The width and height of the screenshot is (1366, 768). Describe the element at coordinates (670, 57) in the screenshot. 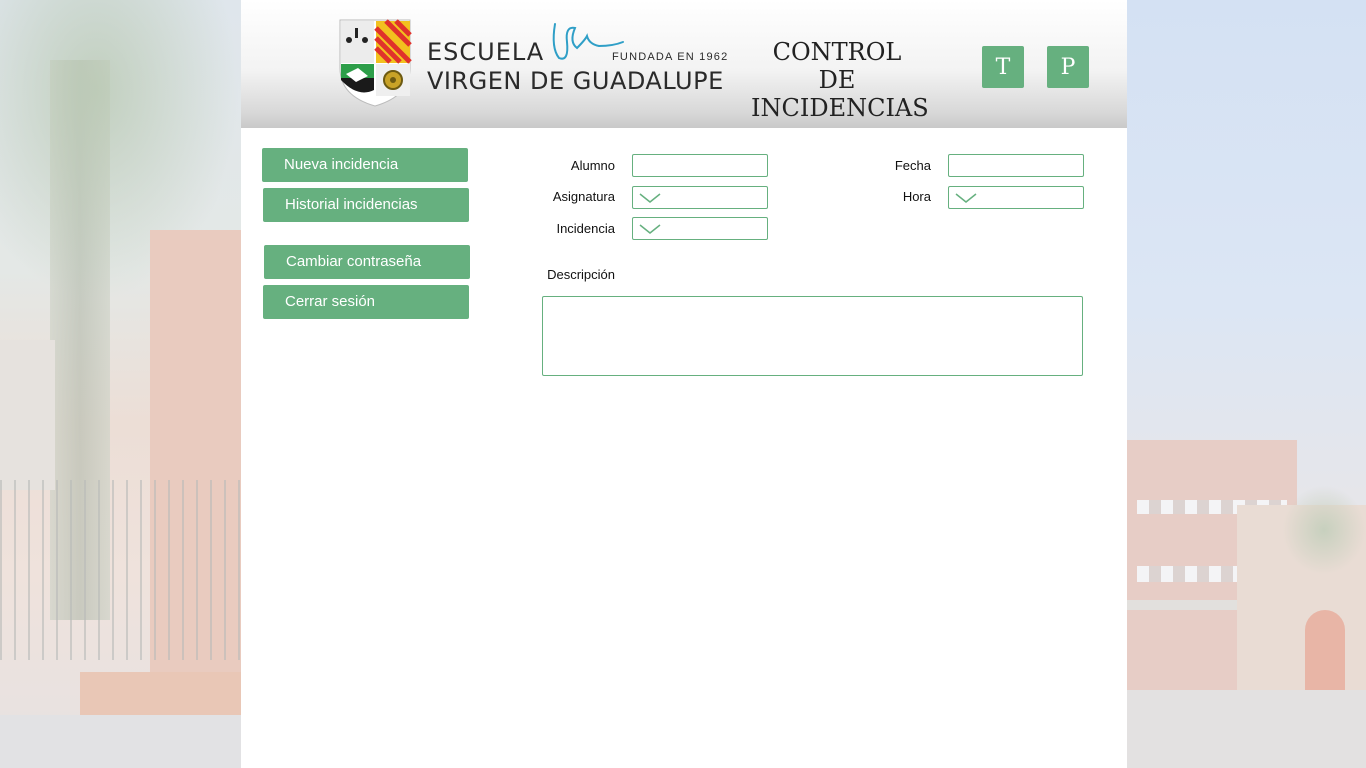

I see `founded-text: FUNDADA EN 1962` at that location.